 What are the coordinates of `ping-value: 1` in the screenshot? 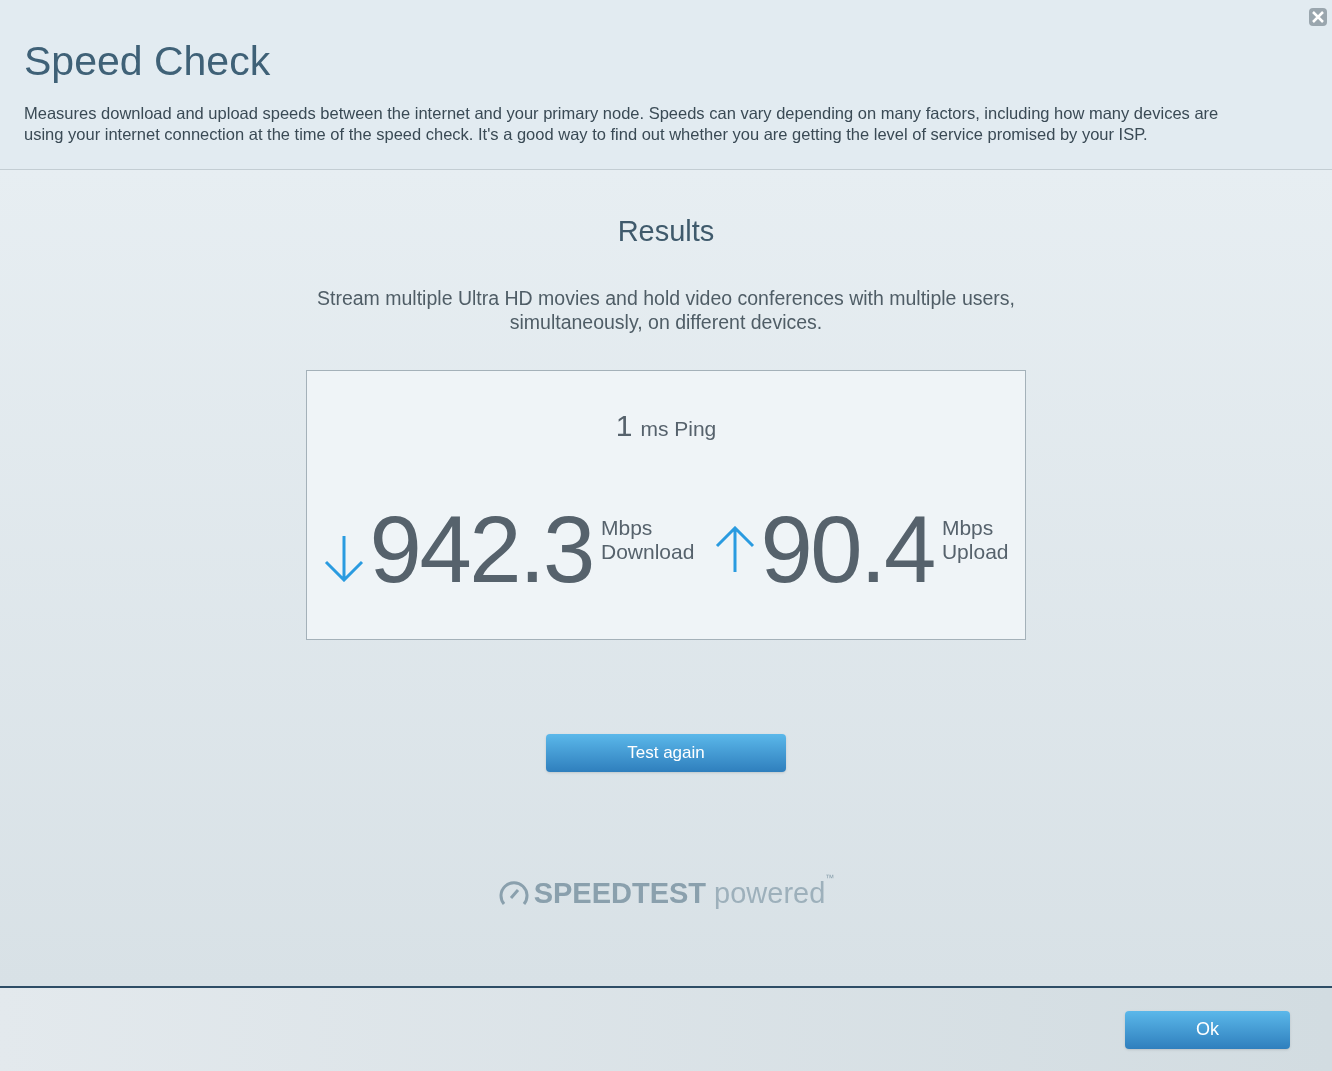 It's located at (624, 425).